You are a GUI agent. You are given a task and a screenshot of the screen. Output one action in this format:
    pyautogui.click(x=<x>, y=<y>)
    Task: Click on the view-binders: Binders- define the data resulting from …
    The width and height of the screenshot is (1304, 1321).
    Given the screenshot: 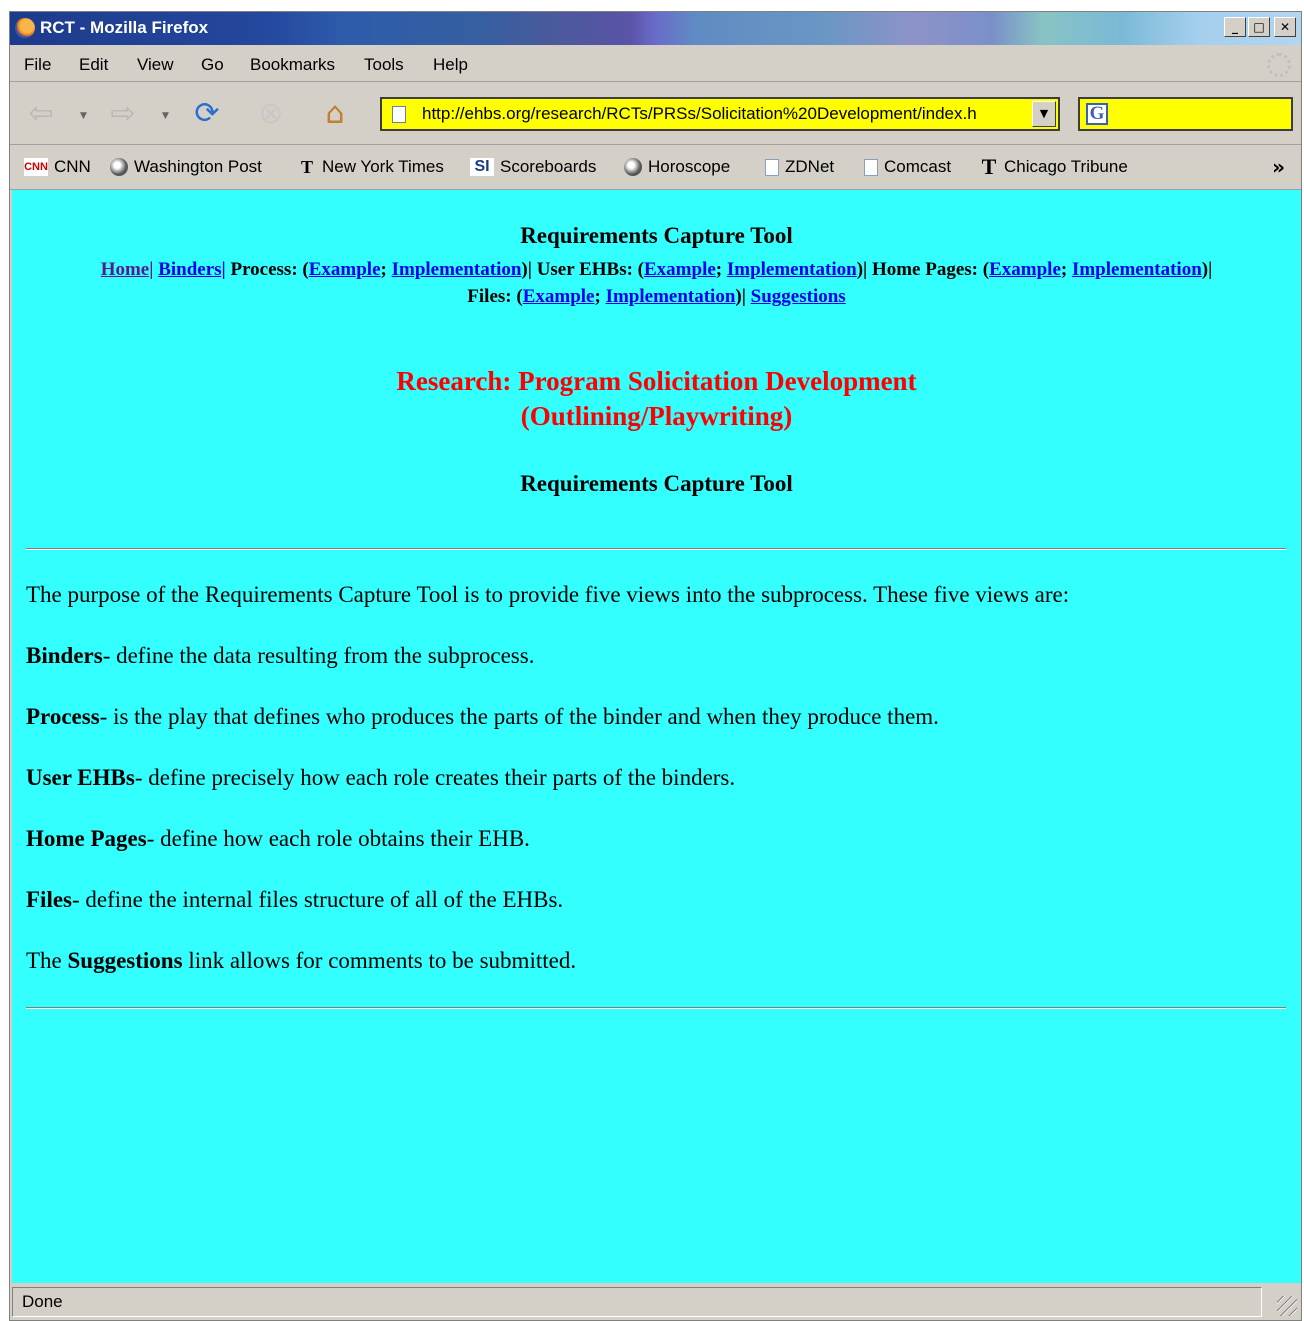 What is the action you would take?
    pyautogui.click(x=280, y=656)
    